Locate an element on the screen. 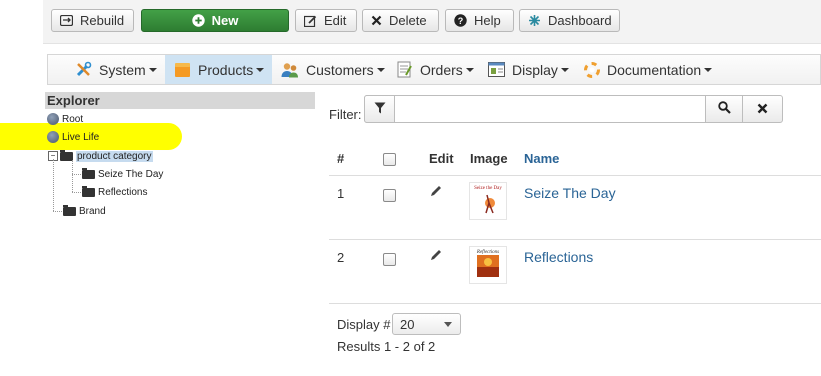 This screenshot has width=821, height=376. menu-products: Products is located at coordinates (219, 69).